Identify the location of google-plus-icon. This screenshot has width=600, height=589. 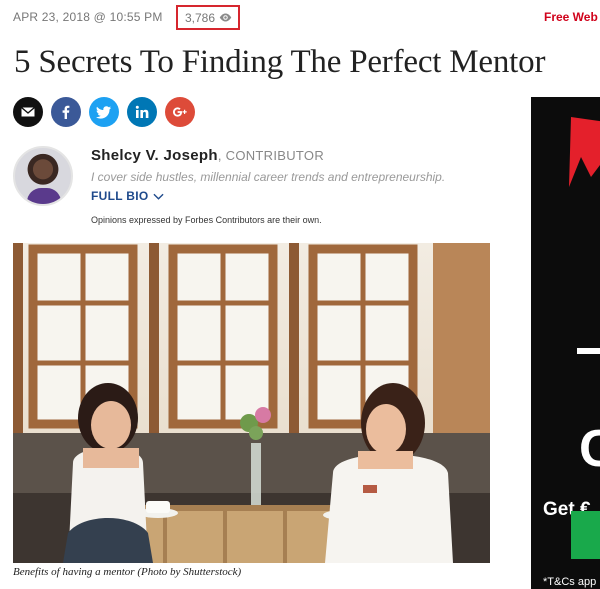
(180, 112).